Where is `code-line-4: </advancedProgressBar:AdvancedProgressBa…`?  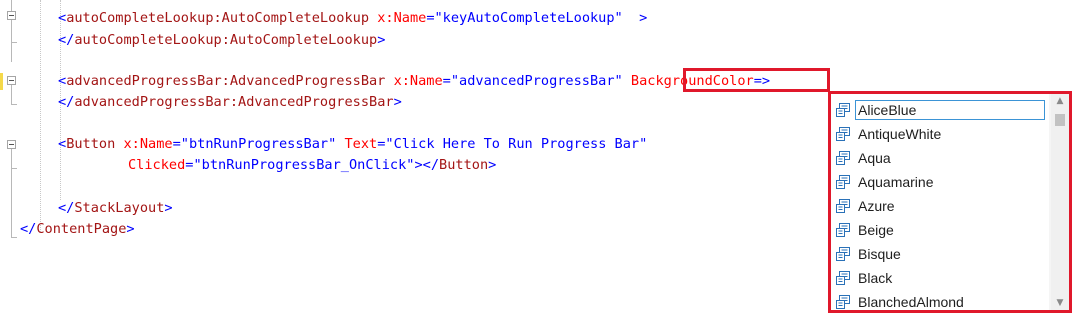 code-line-4: </advancedProgressBar:AdvancedProgressBa… is located at coordinates (230, 102).